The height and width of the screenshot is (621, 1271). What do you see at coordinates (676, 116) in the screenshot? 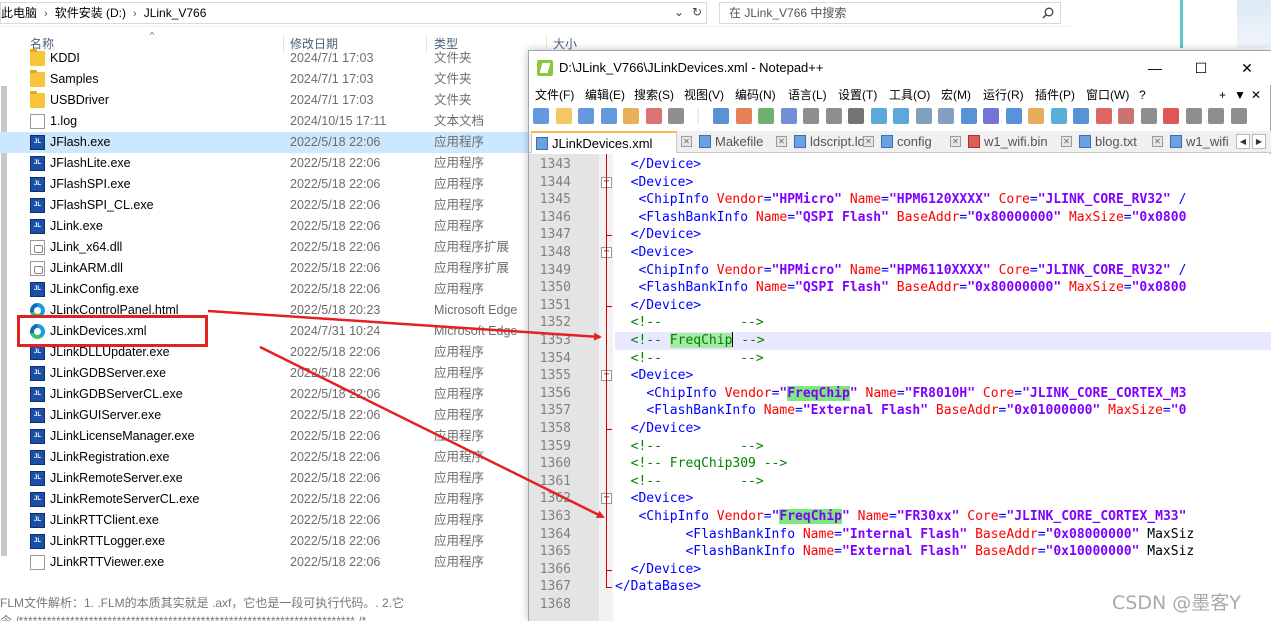
I see `print-icon` at bounding box center [676, 116].